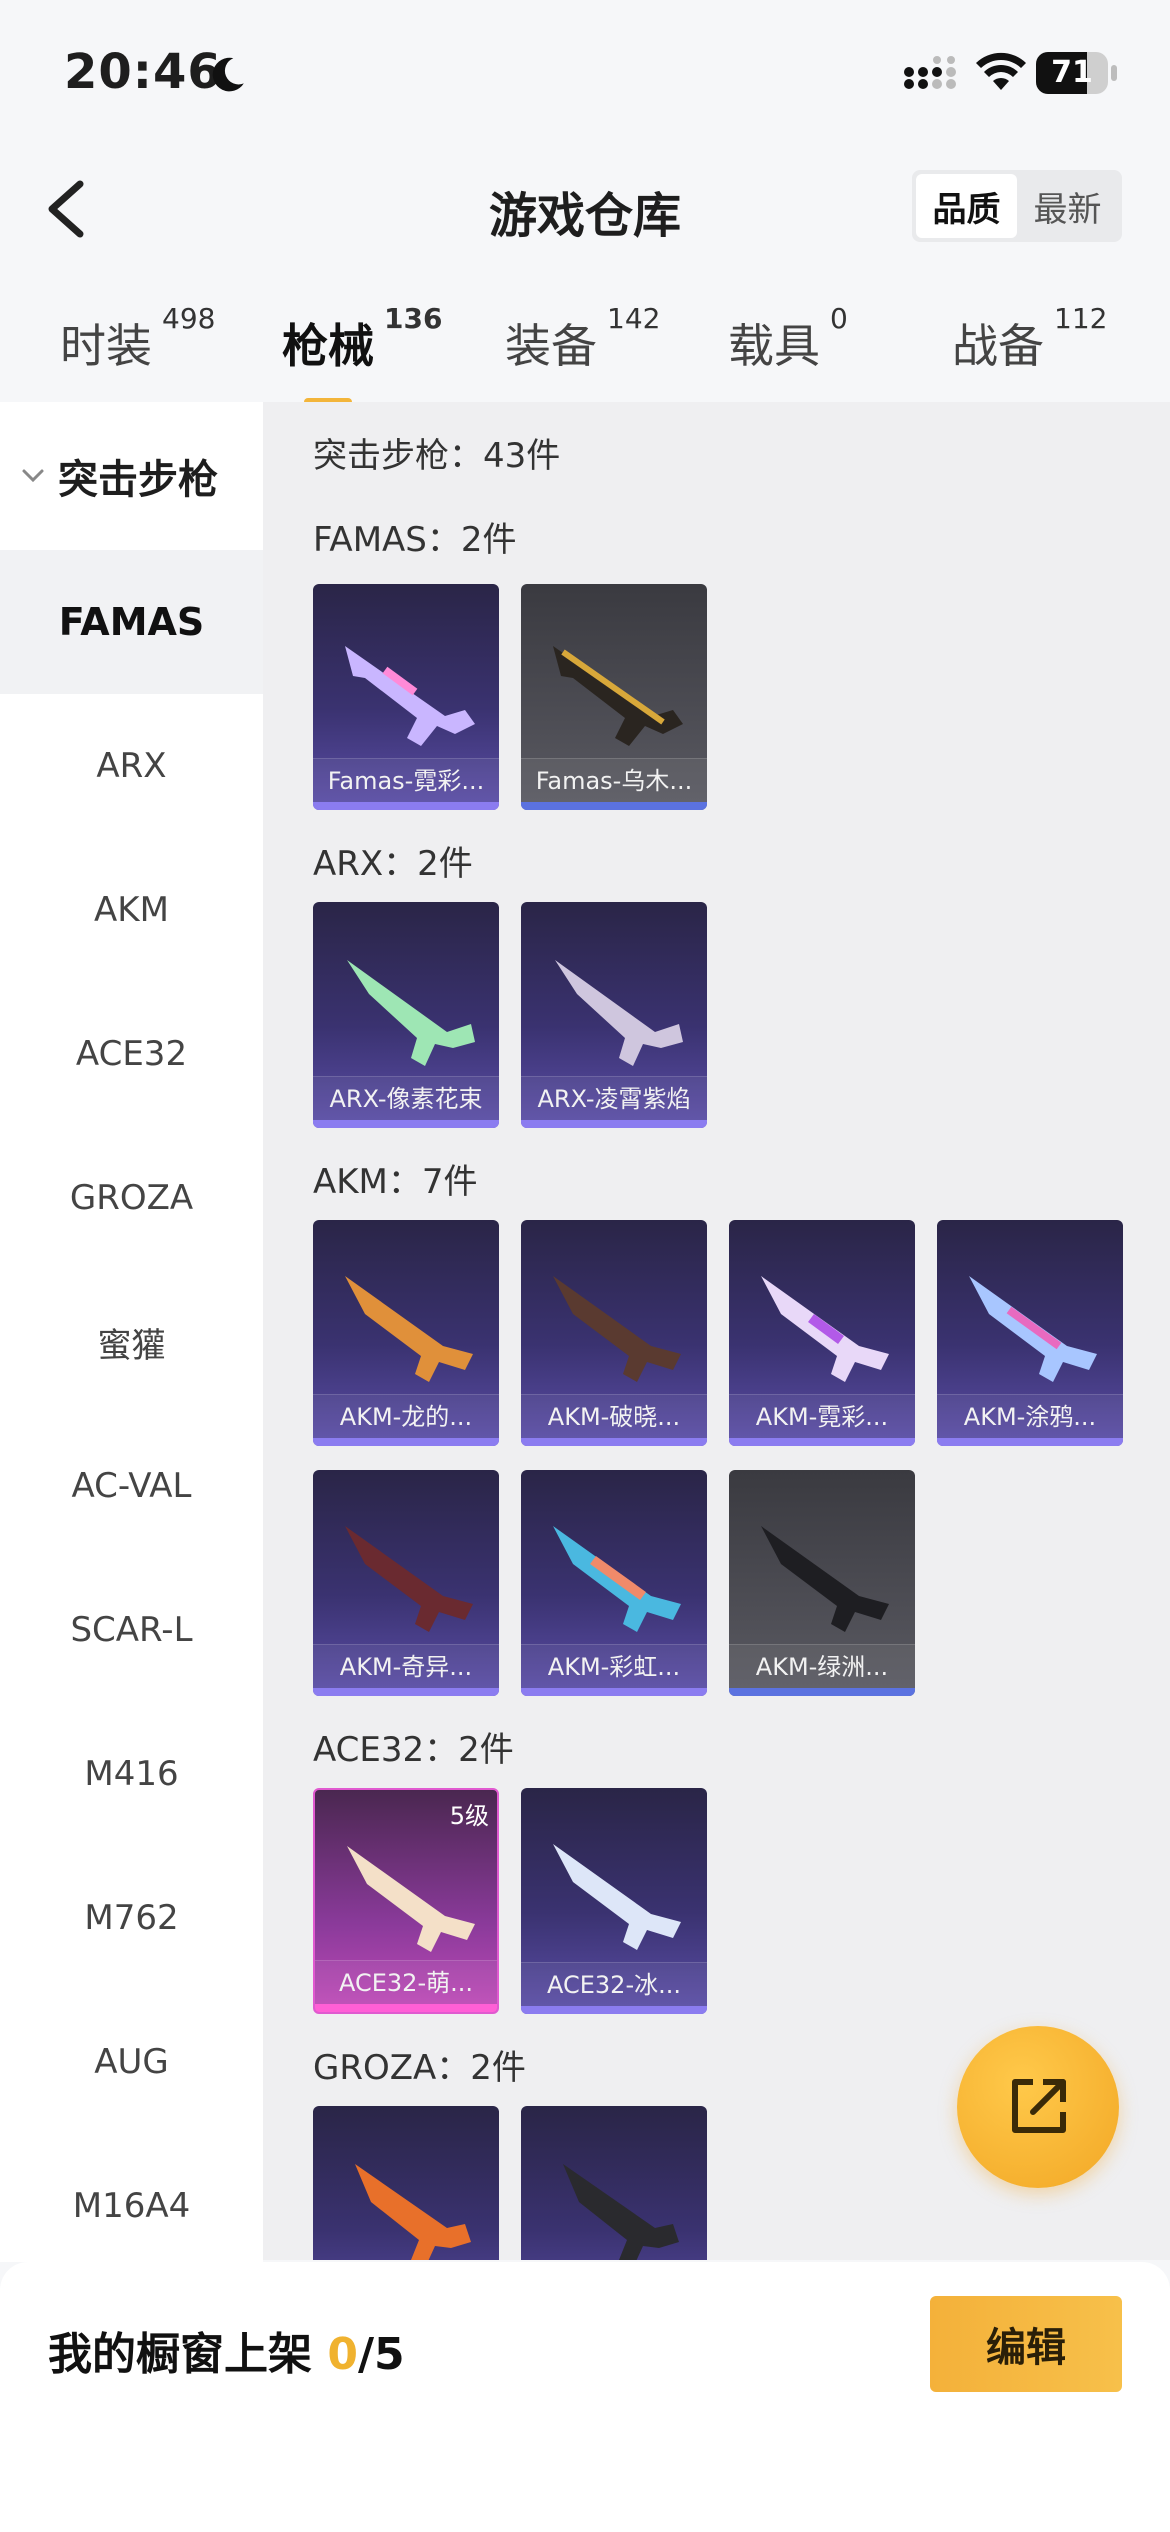 Image resolution: width=1170 pixels, height=2532 pixels. What do you see at coordinates (395, 1182) in the screenshot?
I see `section-heading-akm: AKM：7件` at bounding box center [395, 1182].